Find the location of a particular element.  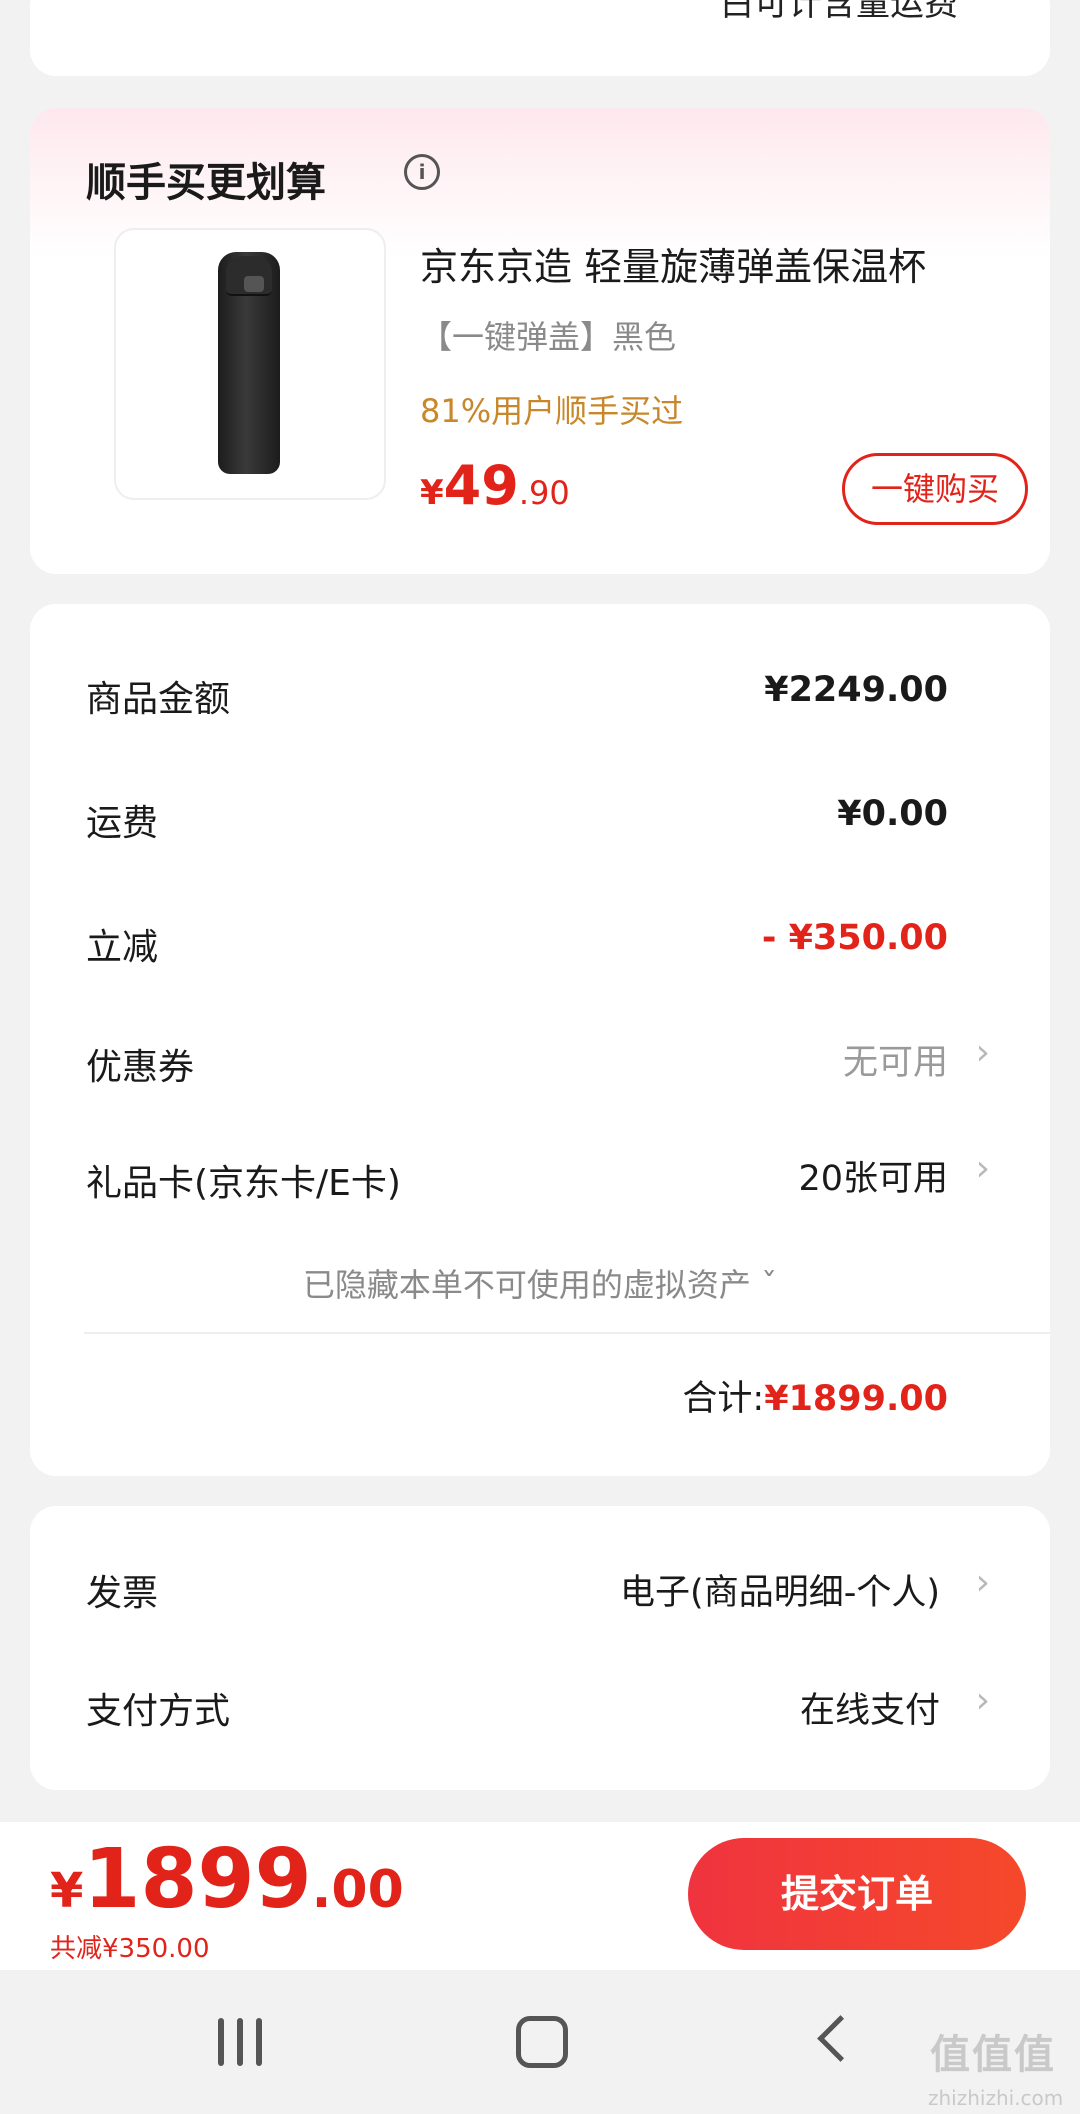

watermark-logo: 值值值 is located at coordinates (993, 2055).